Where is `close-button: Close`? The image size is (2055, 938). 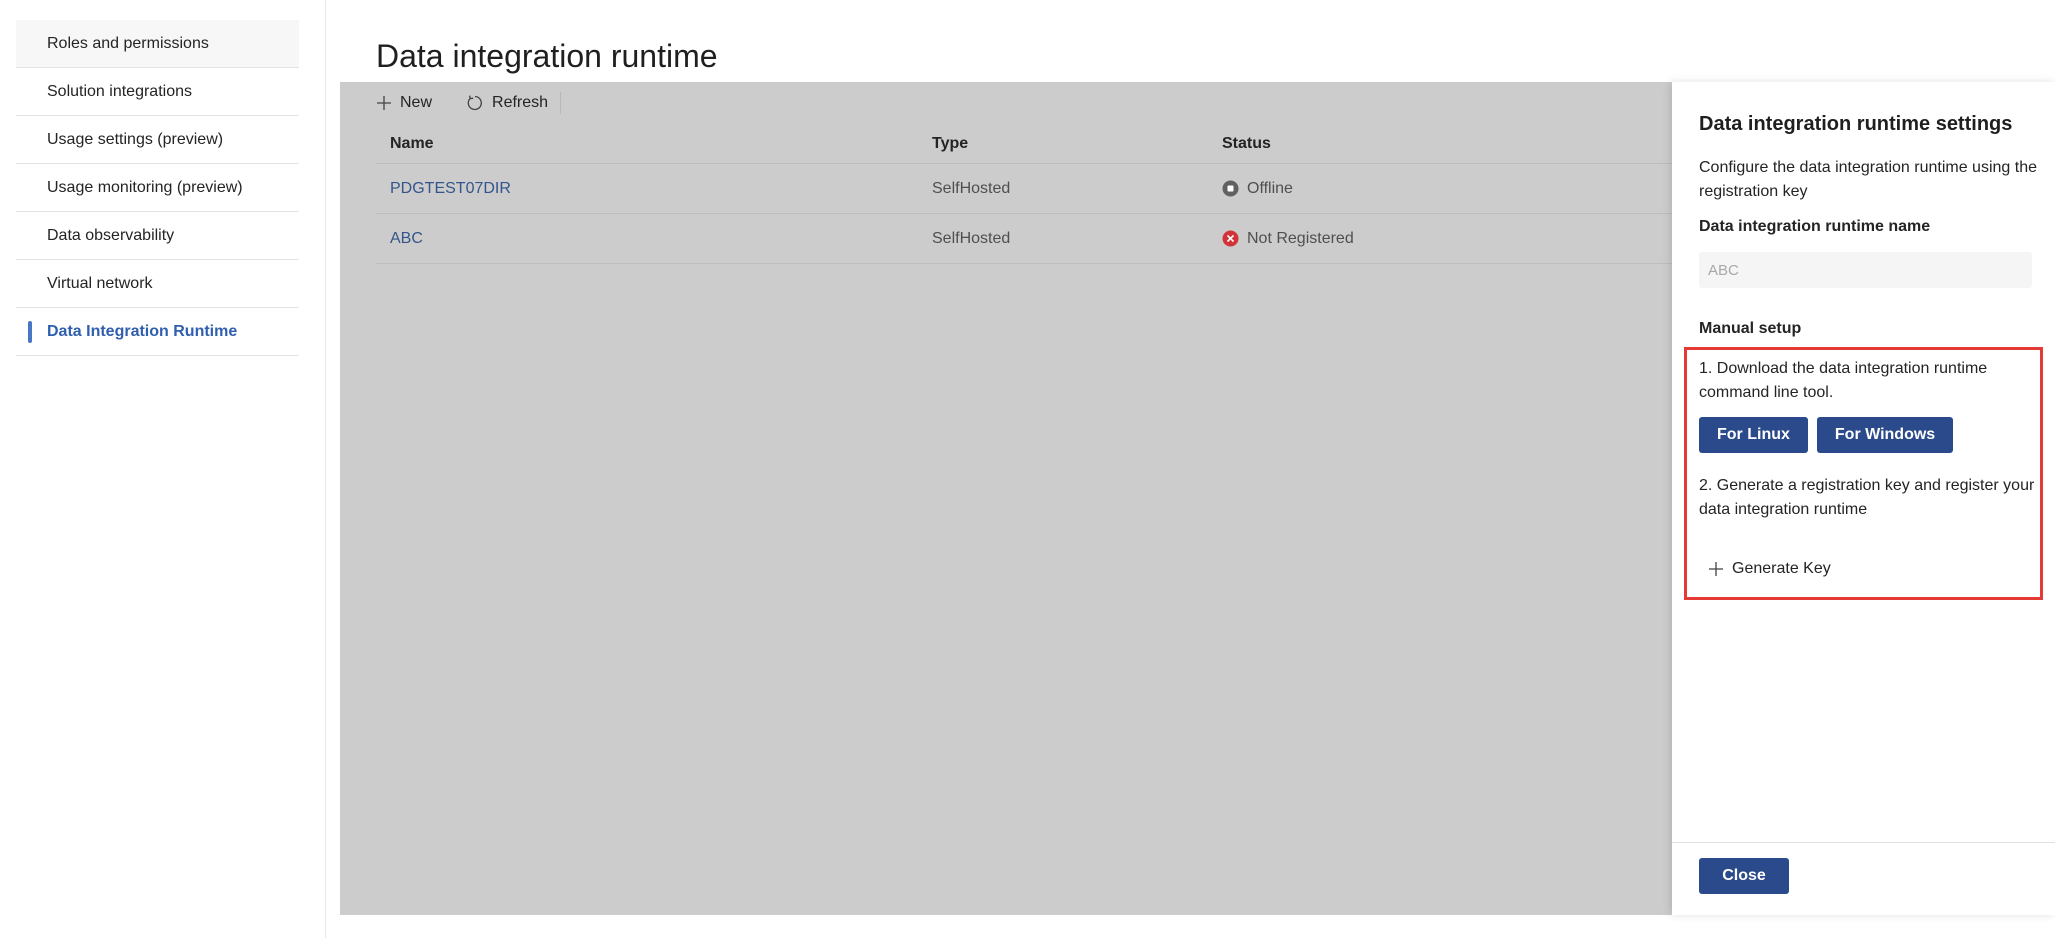 close-button: Close is located at coordinates (1744, 876).